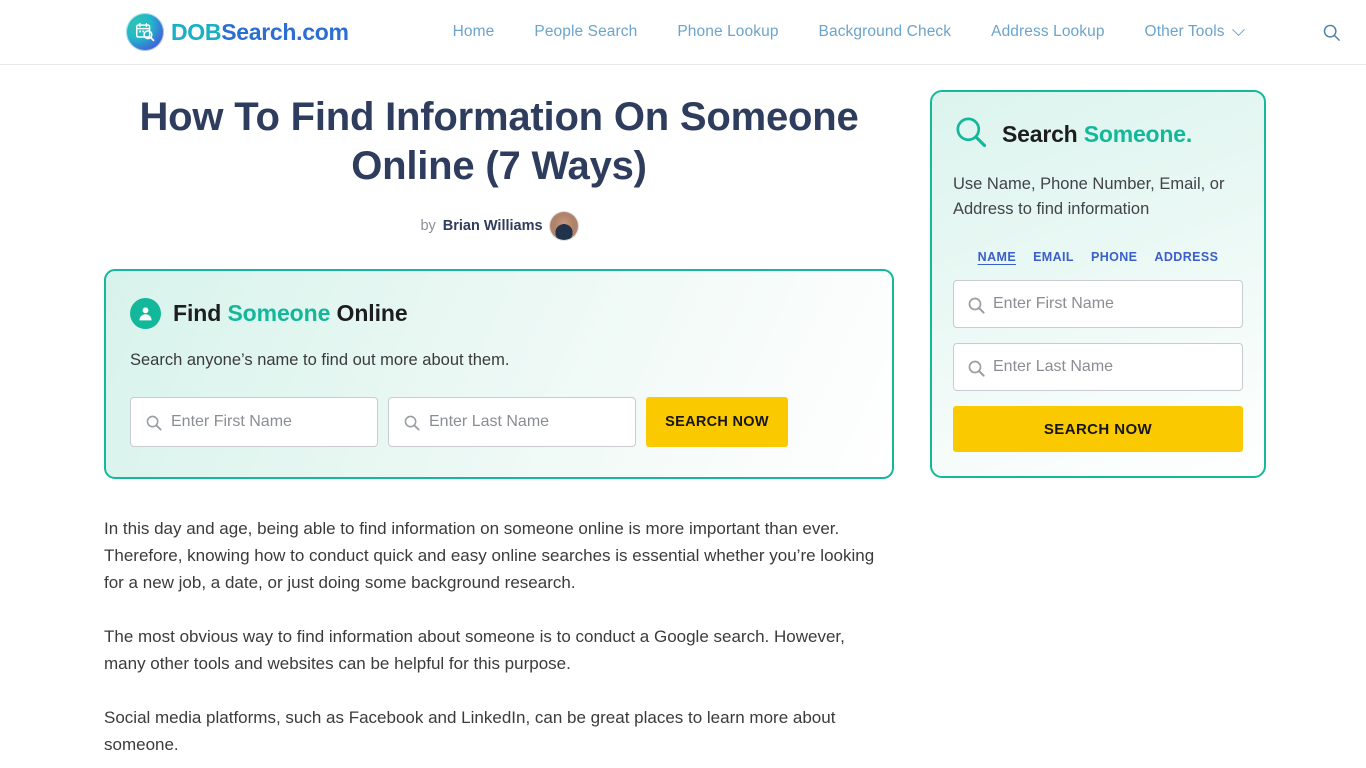 Image resolution: width=1366 pixels, height=768 pixels. What do you see at coordinates (1098, 429) in the screenshot?
I see `sidebar-search-now-button: SEARCH NOW` at bounding box center [1098, 429].